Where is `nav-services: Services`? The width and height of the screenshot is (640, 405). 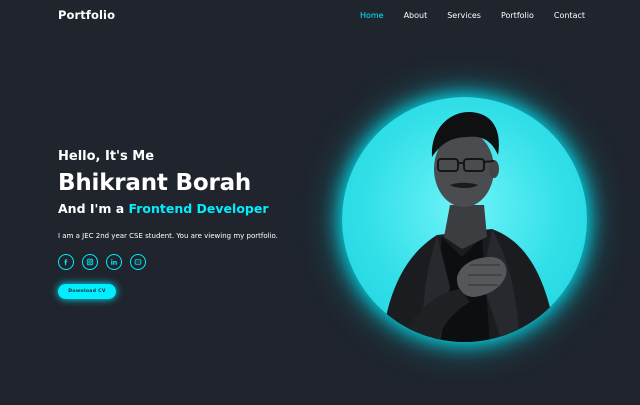 nav-services: Services is located at coordinates (464, 16).